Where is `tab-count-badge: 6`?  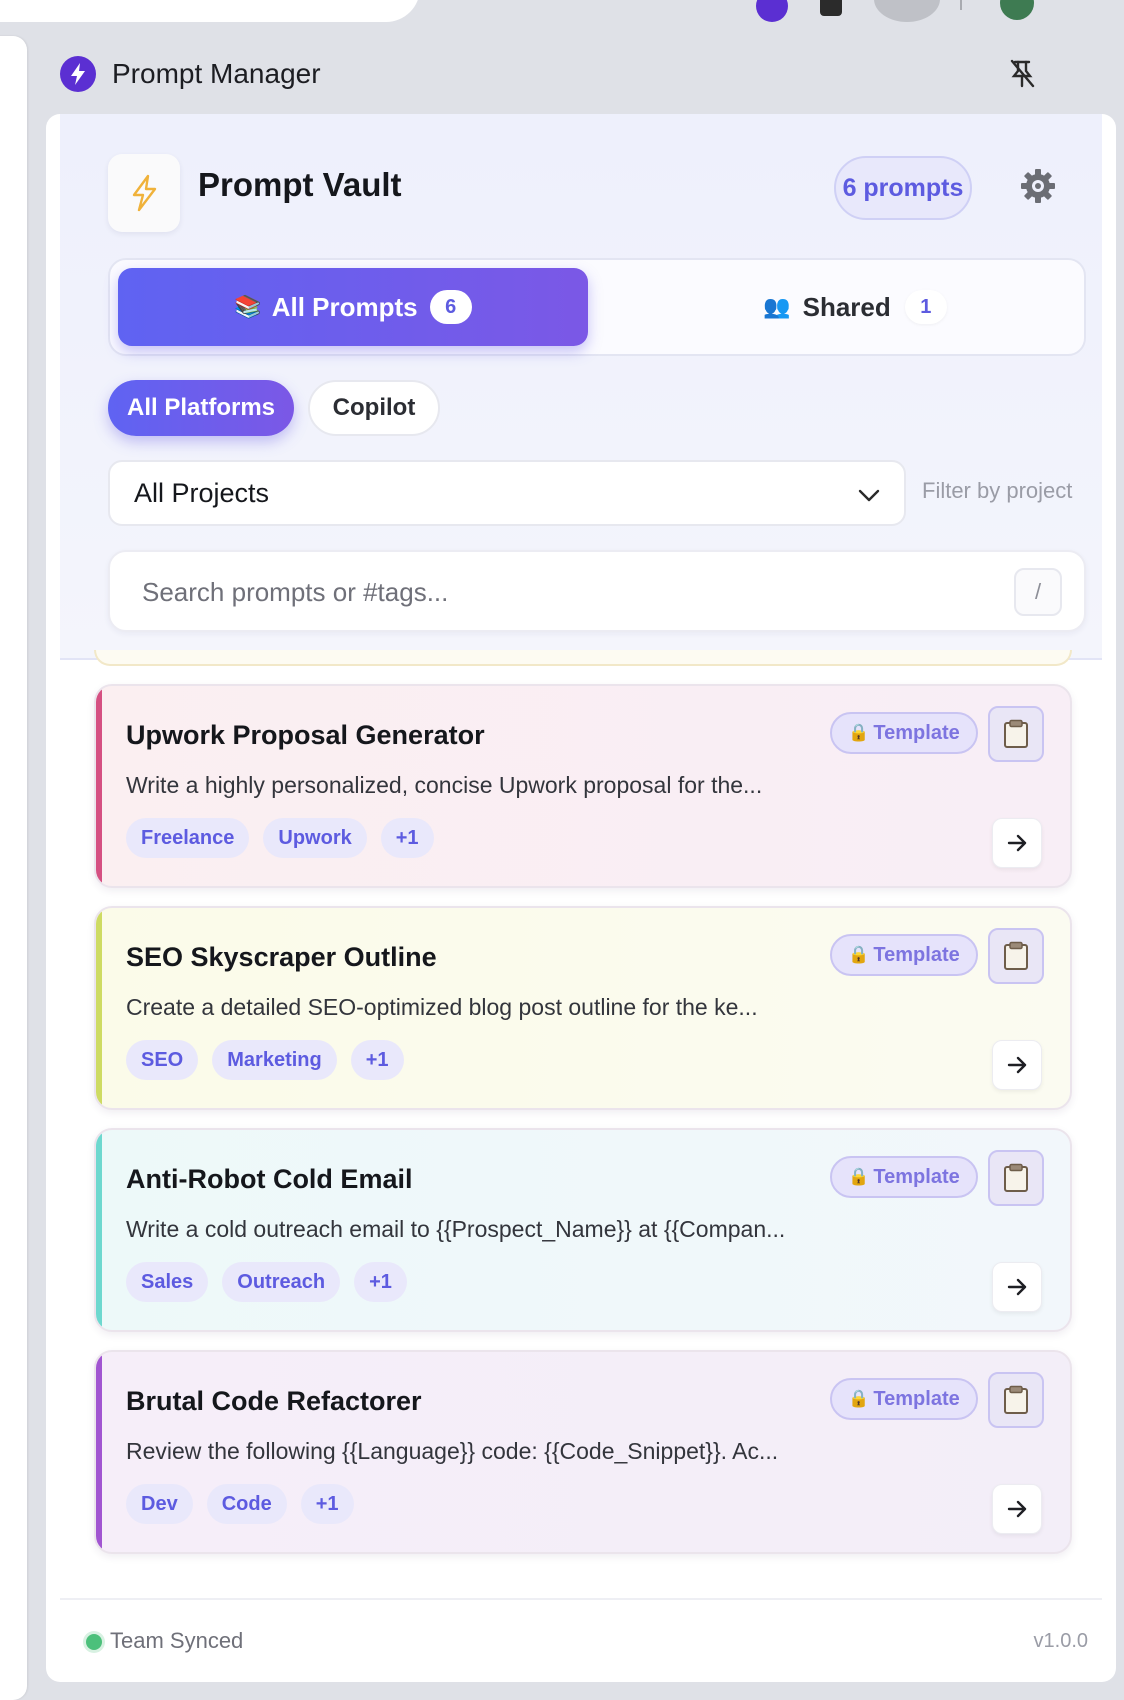
tab-count-badge: 6 is located at coordinates (450, 307).